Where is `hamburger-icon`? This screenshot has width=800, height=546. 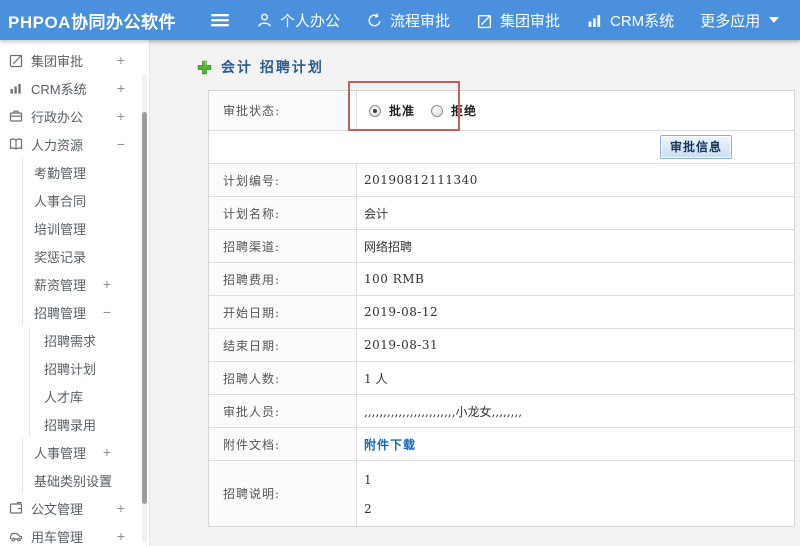 hamburger-icon is located at coordinates (219, 20).